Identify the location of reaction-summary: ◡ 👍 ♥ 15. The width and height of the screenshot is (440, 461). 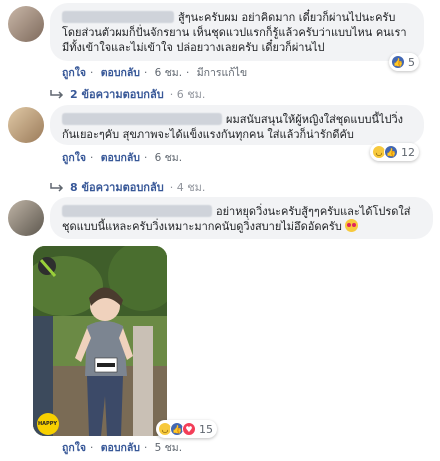
(186, 429).